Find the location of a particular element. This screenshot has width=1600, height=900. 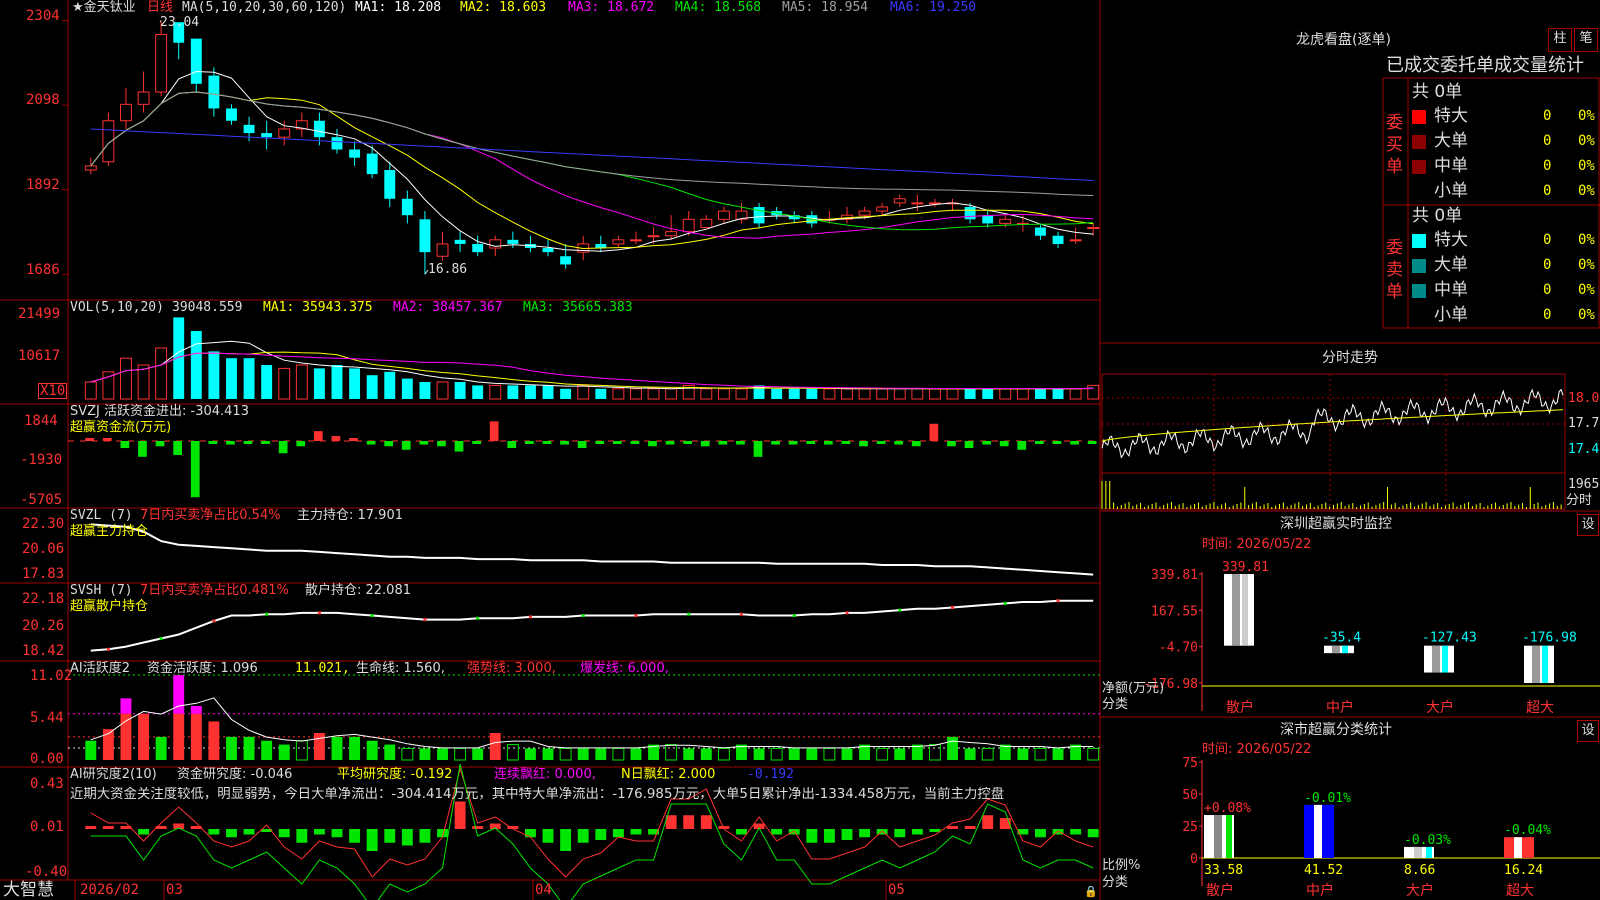

burst-line-label: 爆发线: 6.000, is located at coordinates (624, 668).